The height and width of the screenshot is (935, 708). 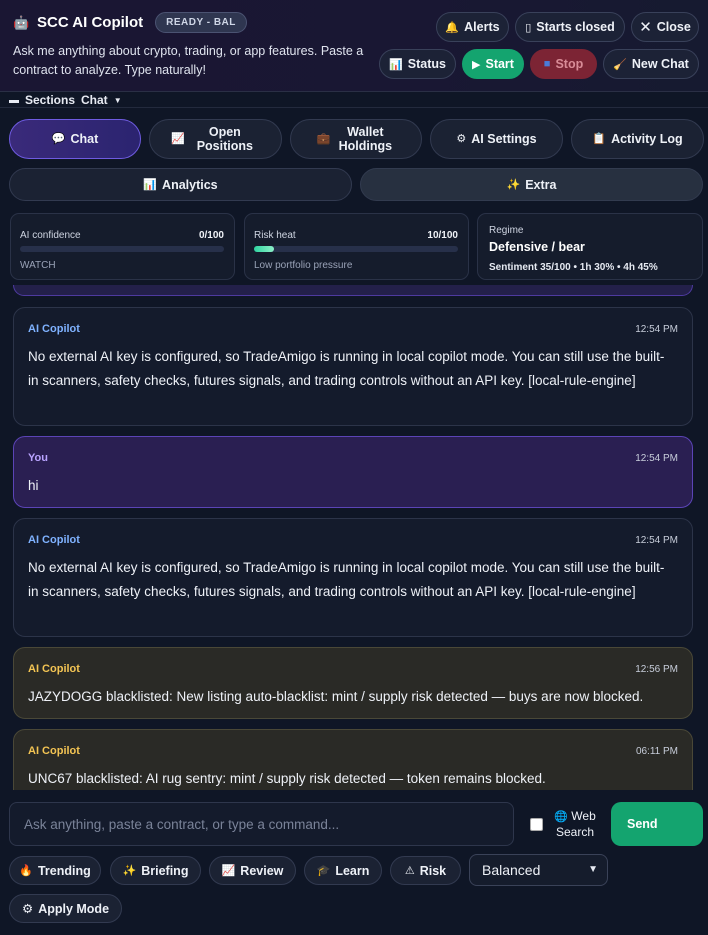 What do you see at coordinates (178, 139) in the screenshot?
I see `chart-icon: 📈` at bounding box center [178, 139].